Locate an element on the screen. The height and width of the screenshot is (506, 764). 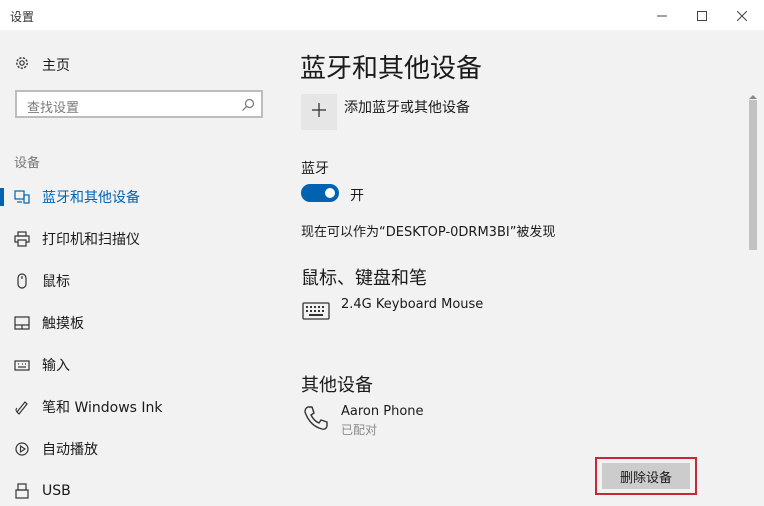
remove-device-button: 删除设备 is located at coordinates (646, 476).